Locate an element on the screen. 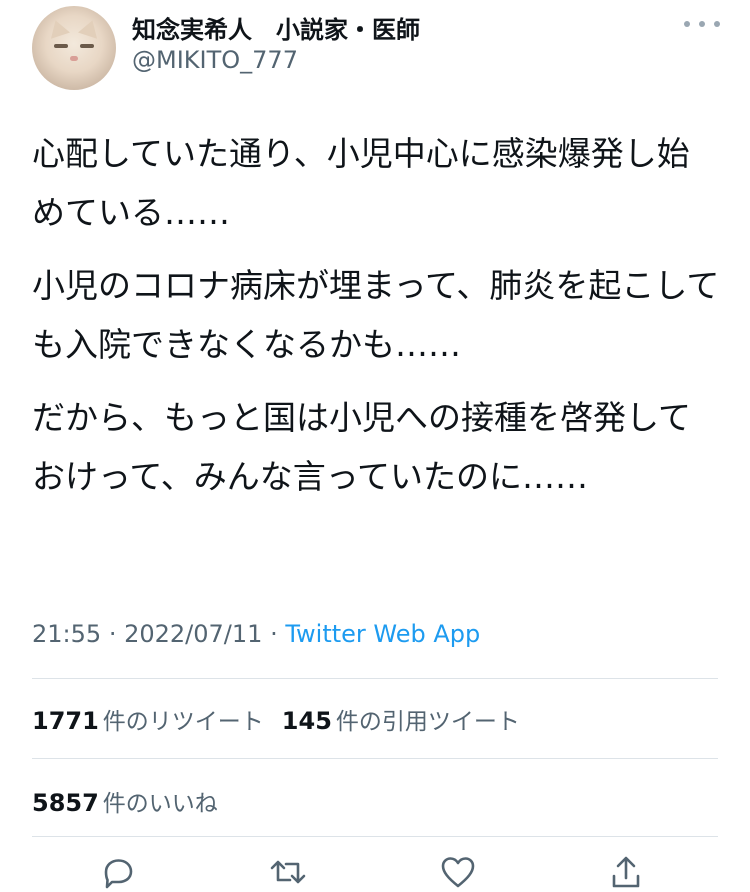 The width and height of the screenshot is (750, 892). display-name: 知念実希人 小説家・医師 is located at coordinates (276, 27).